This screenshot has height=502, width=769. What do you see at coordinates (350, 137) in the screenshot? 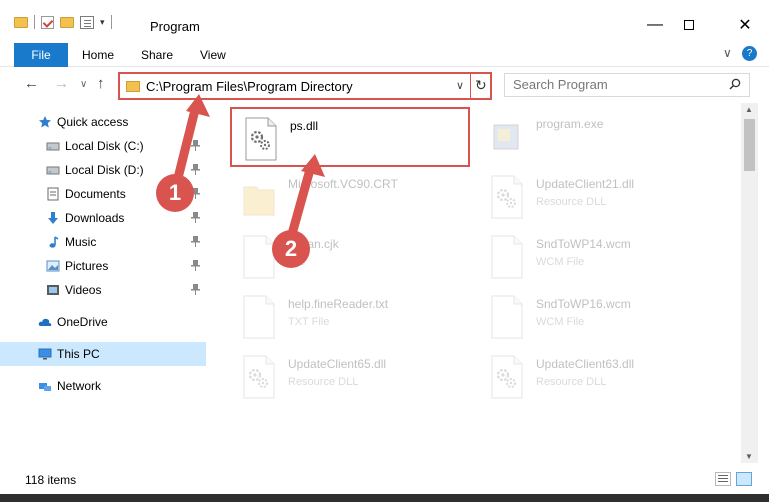
I see `file-tile: ps.dll` at bounding box center [350, 137].